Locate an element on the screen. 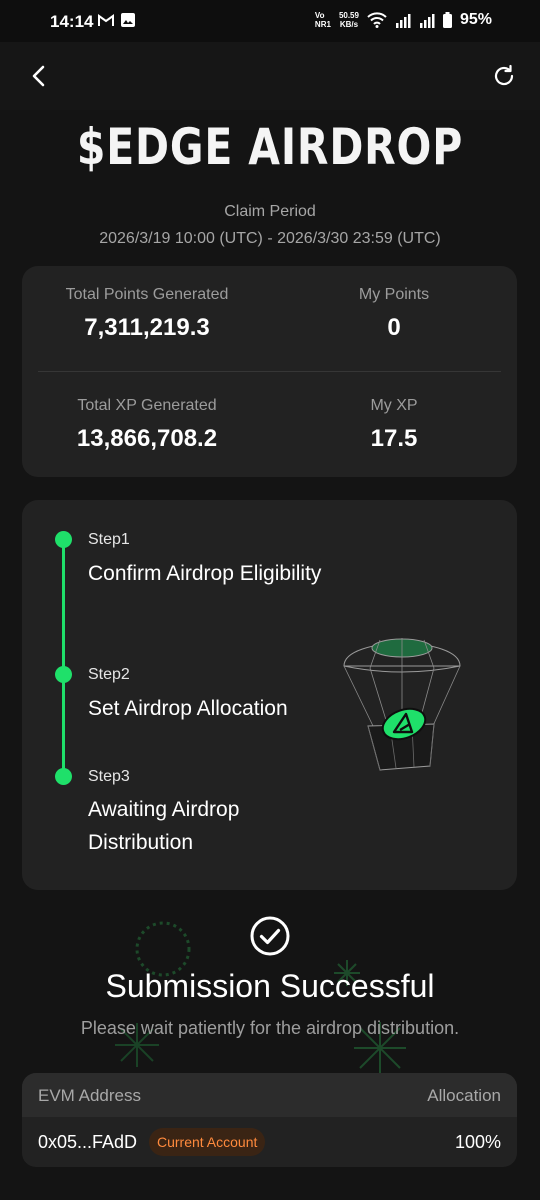 The width and height of the screenshot is (540, 1200). my-points-stat: My Points 0 is located at coordinates (394, 314).